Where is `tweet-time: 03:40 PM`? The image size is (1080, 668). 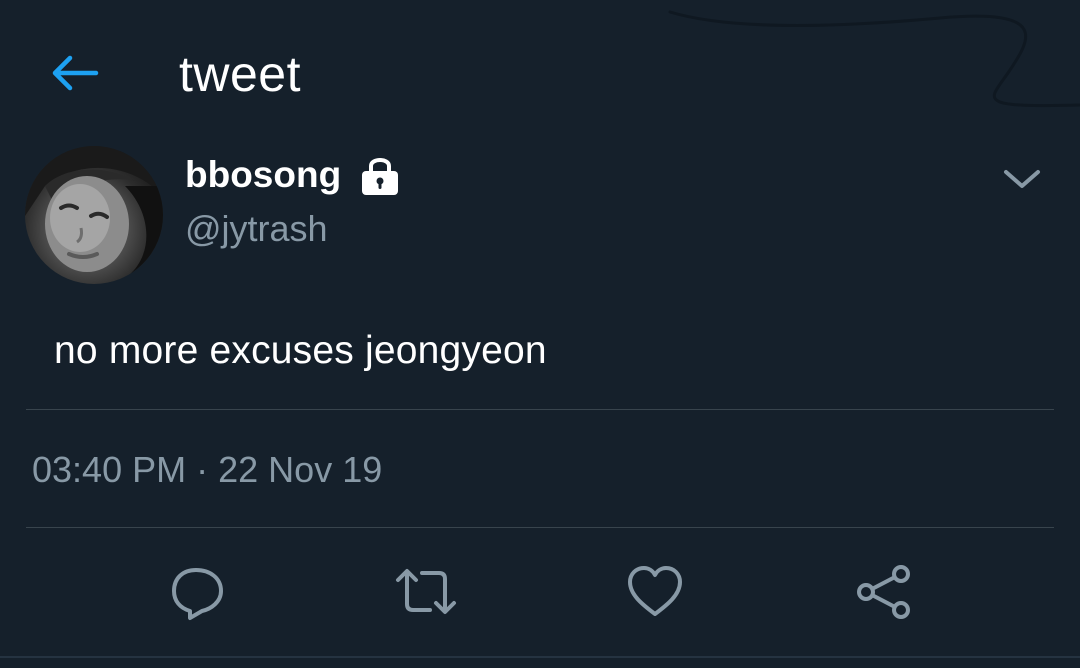 tweet-time: 03:40 PM is located at coordinates (109, 469).